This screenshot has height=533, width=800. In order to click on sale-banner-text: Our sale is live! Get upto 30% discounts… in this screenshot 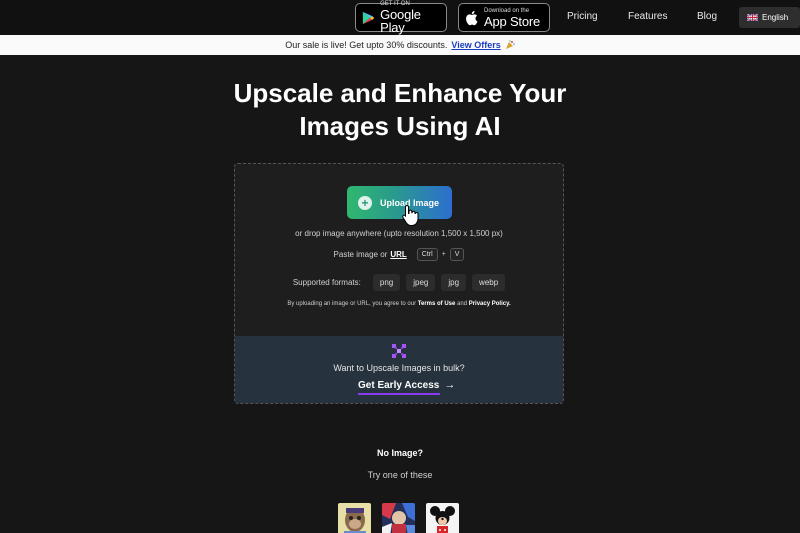, I will do `click(366, 45)`.